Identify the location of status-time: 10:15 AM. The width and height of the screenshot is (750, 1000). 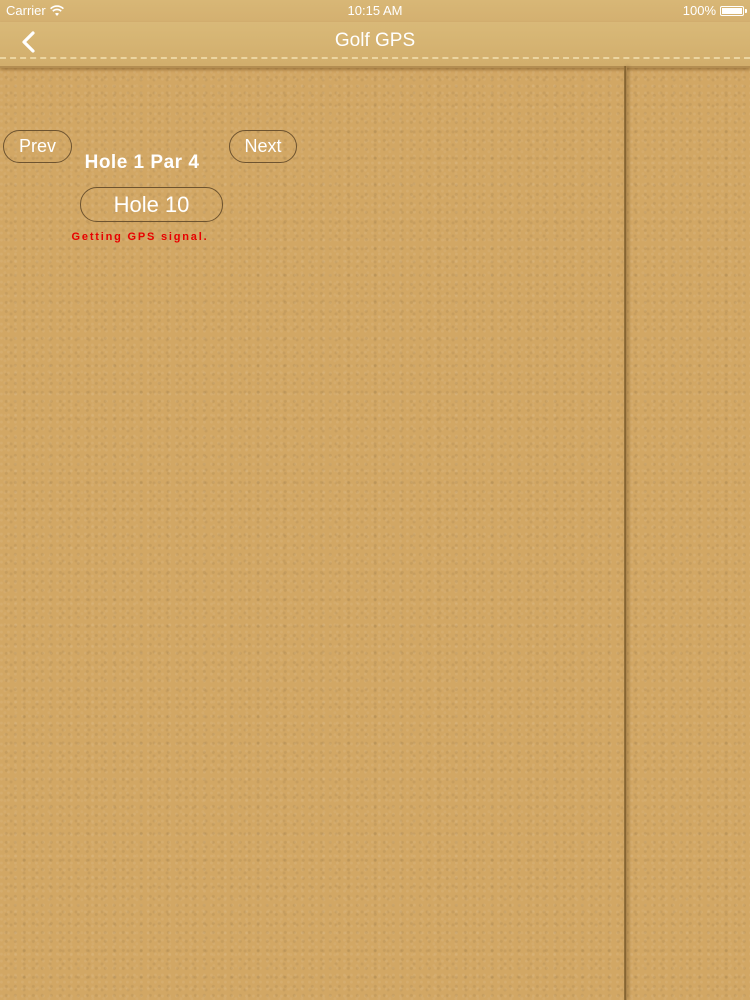
(375, 10).